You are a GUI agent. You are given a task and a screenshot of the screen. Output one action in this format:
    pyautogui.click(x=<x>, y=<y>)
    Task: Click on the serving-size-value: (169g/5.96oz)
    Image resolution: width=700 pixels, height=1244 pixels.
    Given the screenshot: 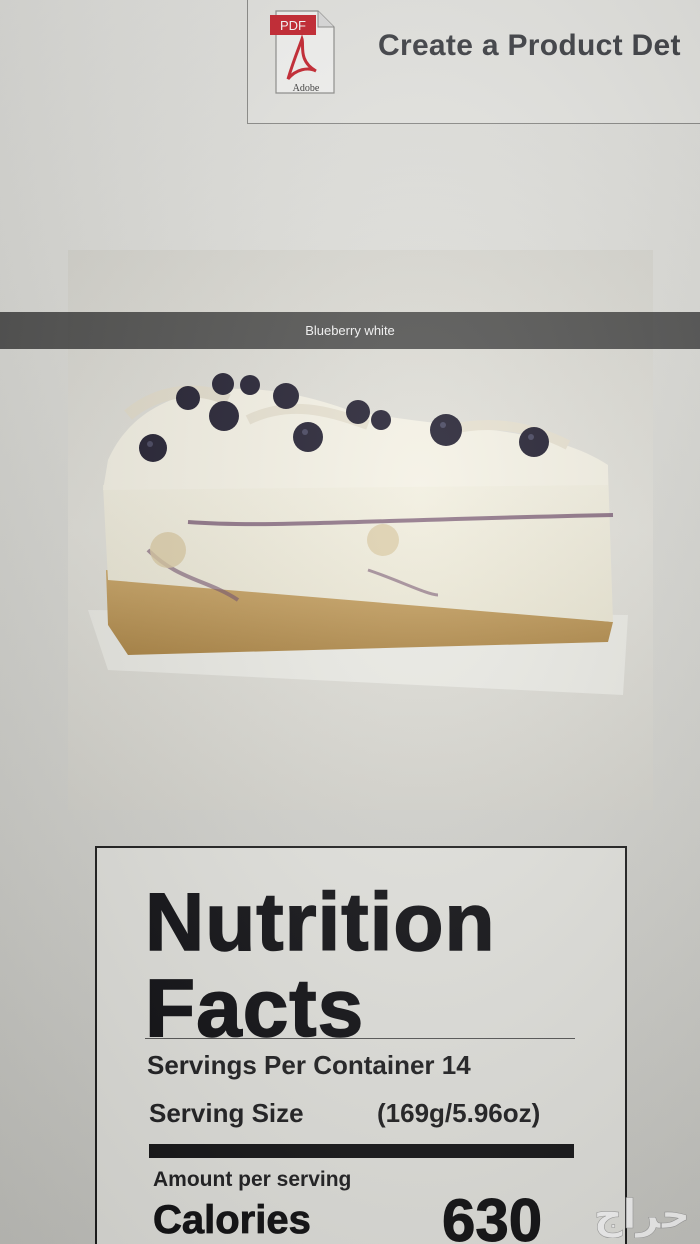 What is the action you would take?
    pyautogui.click(x=459, y=1113)
    